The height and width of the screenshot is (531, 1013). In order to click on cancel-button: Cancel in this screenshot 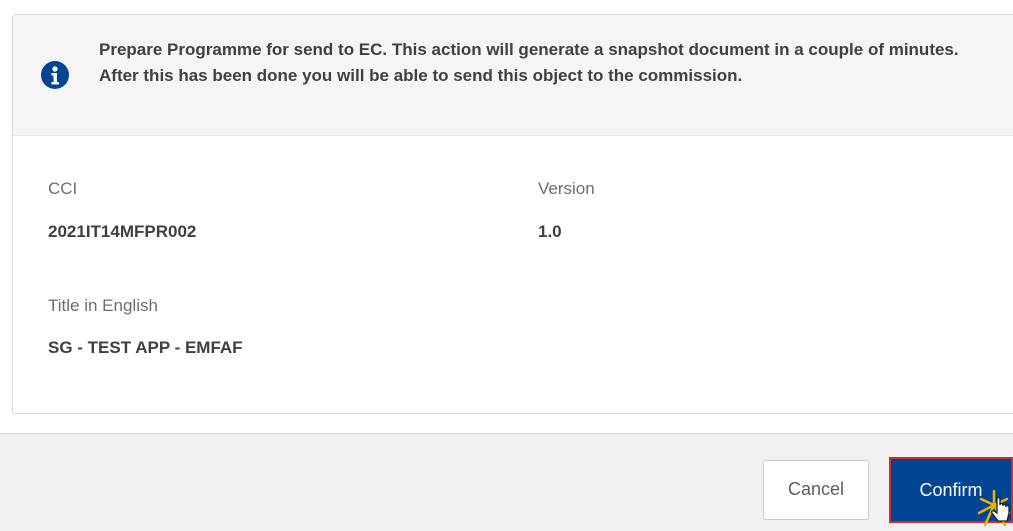, I will do `click(816, 490)`.